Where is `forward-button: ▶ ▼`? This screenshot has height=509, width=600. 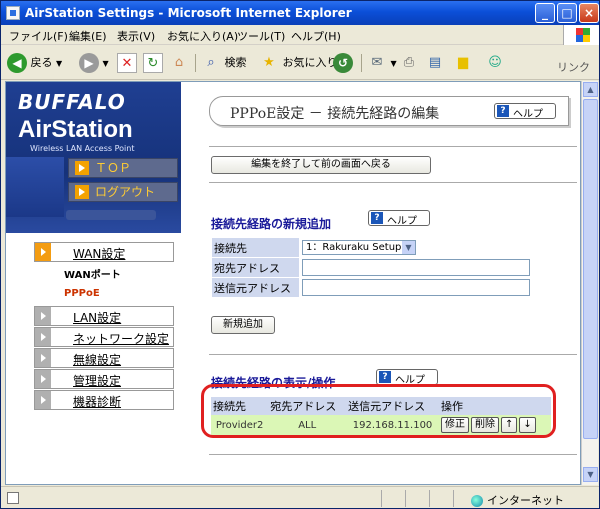 forward-button: ▶ ▼ is located at coordinates (94, 63).